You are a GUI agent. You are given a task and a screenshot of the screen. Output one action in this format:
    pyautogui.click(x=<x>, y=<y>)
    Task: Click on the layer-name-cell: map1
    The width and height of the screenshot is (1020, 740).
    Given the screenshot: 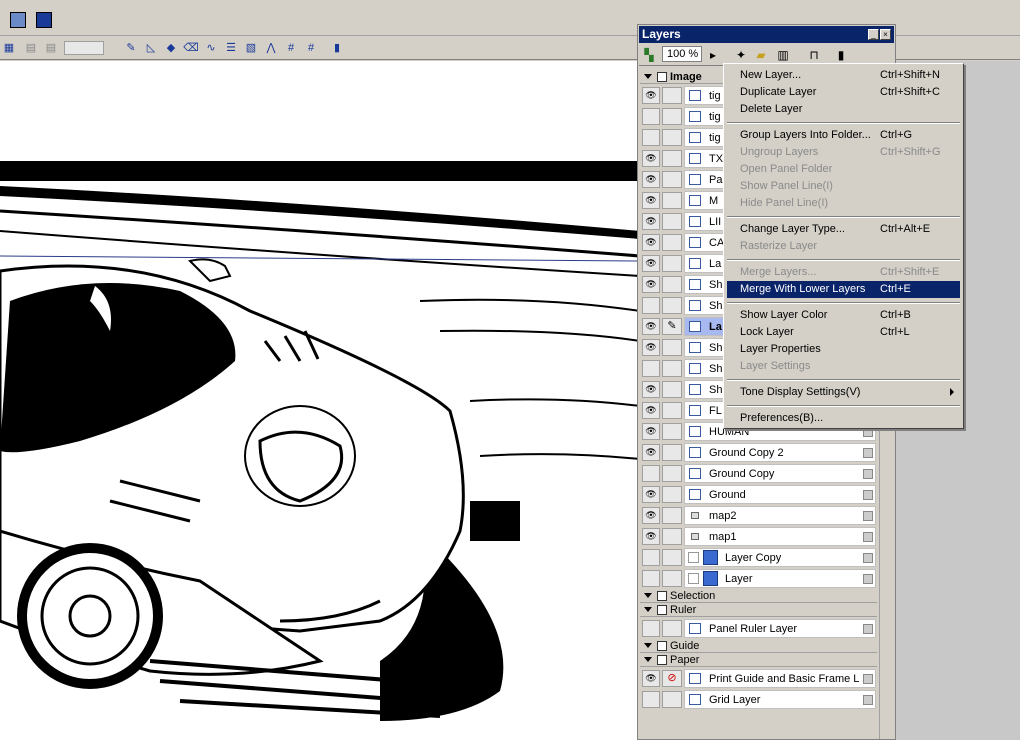 What is the action you would take?
    pyautogui.click(x=780, y=536)
    